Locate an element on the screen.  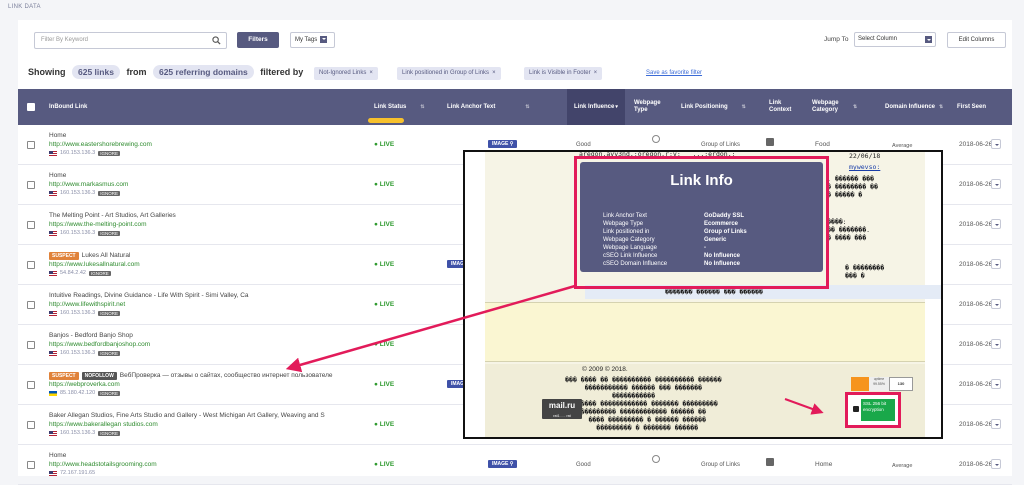
ssl-text: SSL 256 bit encryption is located at coordinates (878, 410).